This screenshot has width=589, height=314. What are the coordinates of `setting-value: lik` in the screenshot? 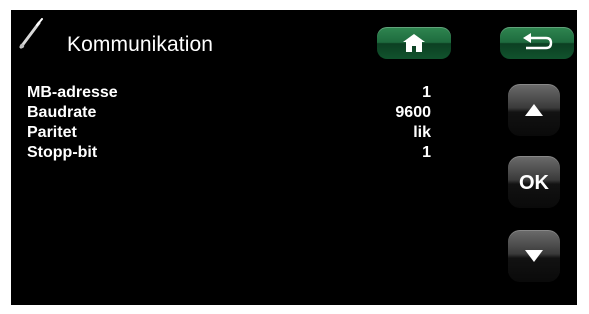 It's located at (422, 132).